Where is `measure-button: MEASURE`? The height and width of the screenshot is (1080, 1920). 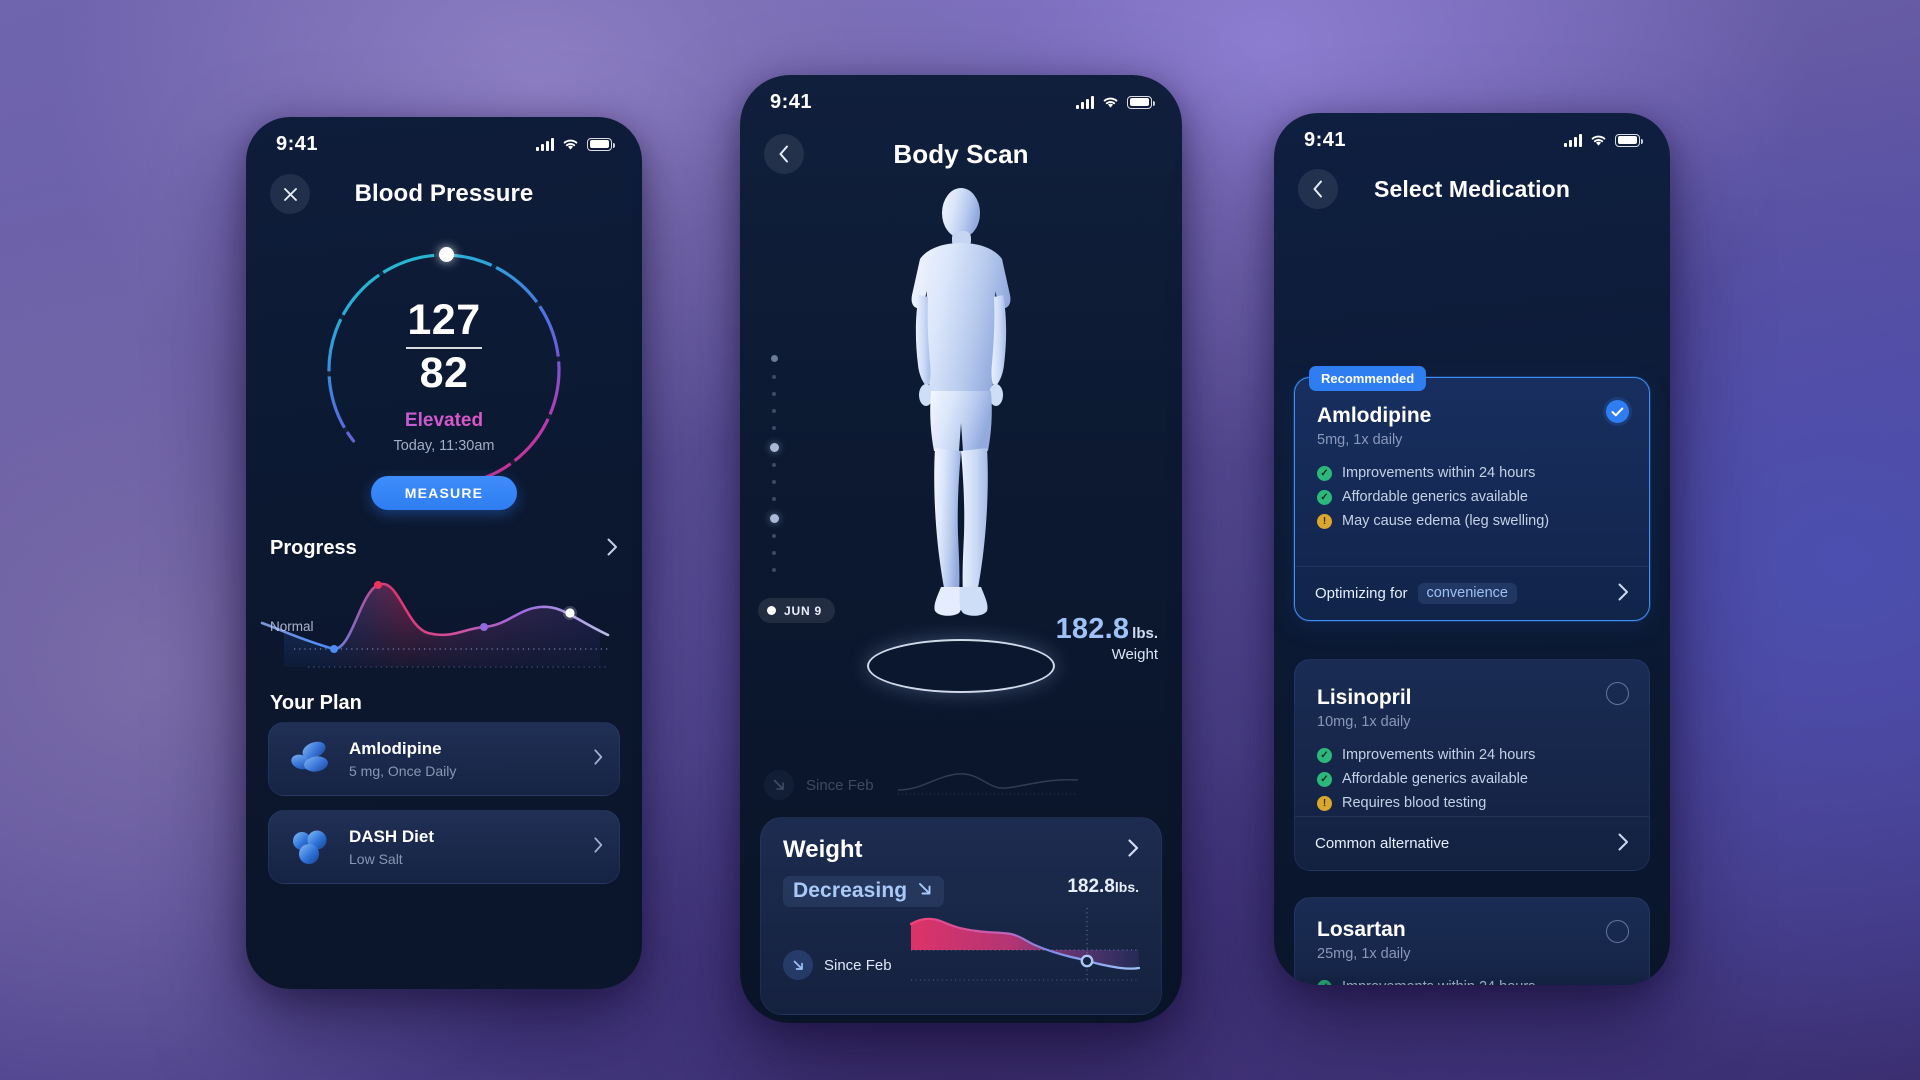
measure-button: MEASURE is located at coordinates (444, 492).